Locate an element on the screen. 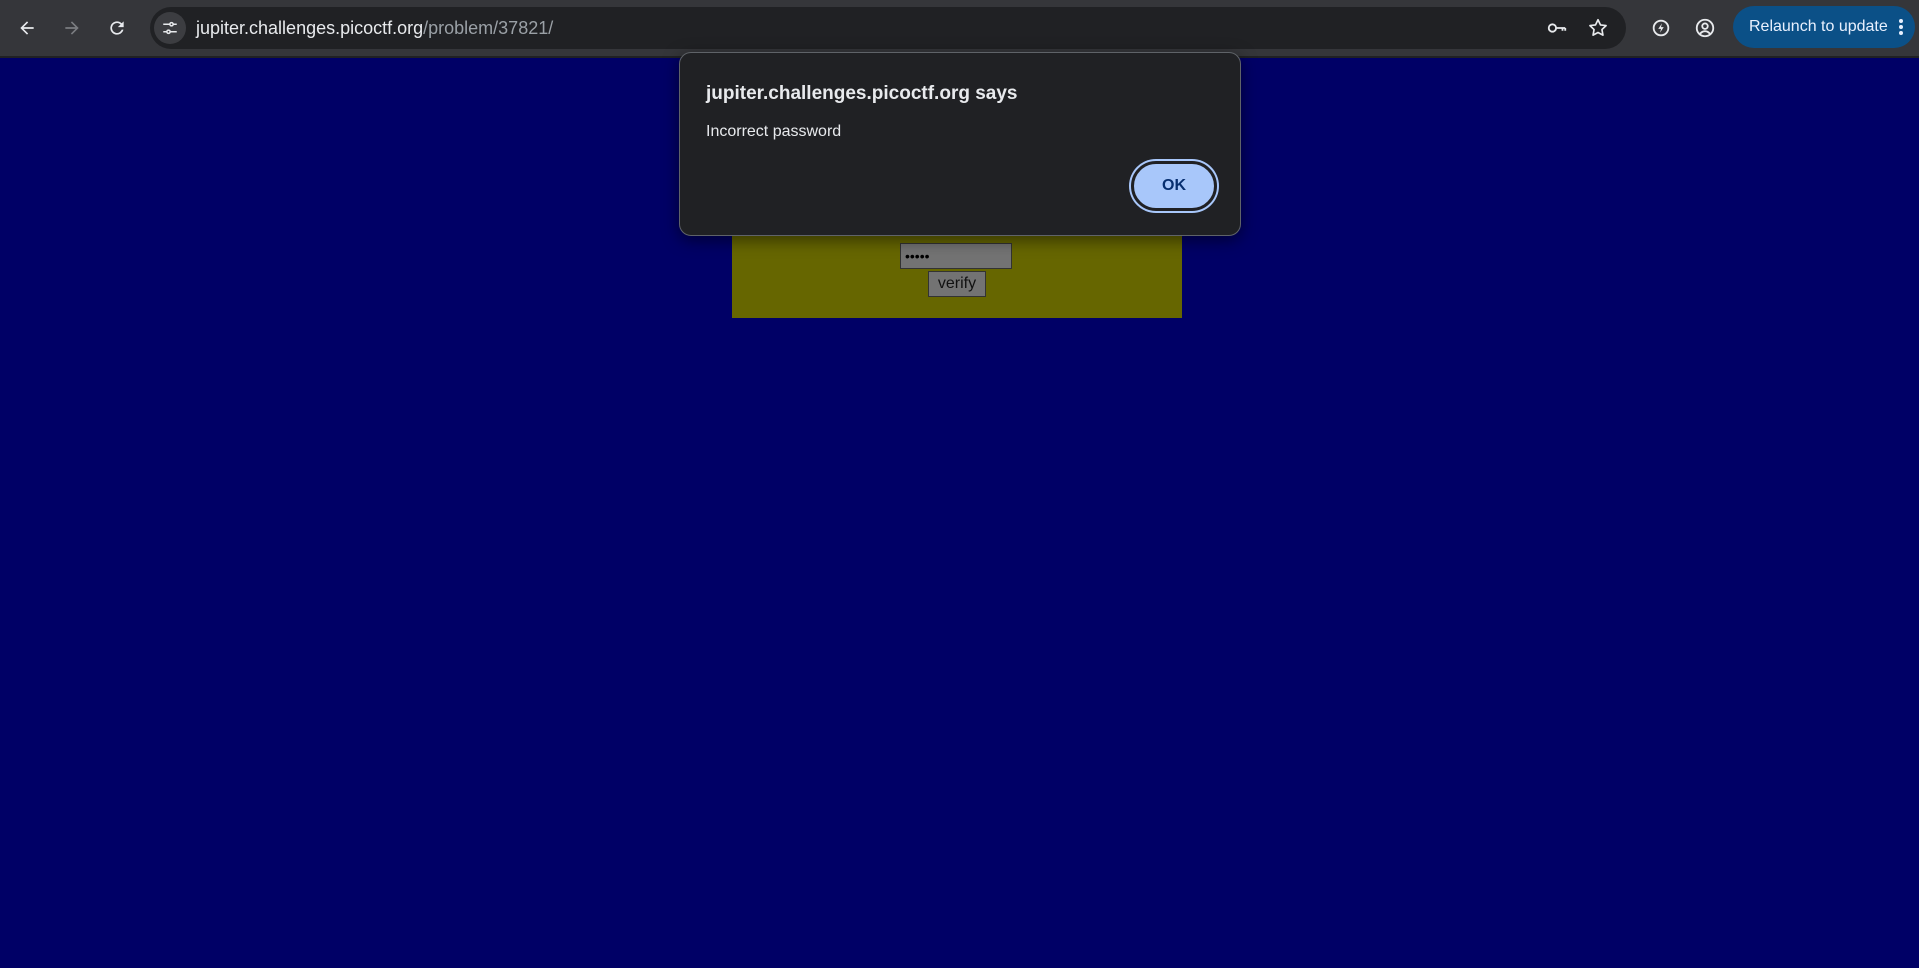  profile-button is located at coordinates (1705, 28).